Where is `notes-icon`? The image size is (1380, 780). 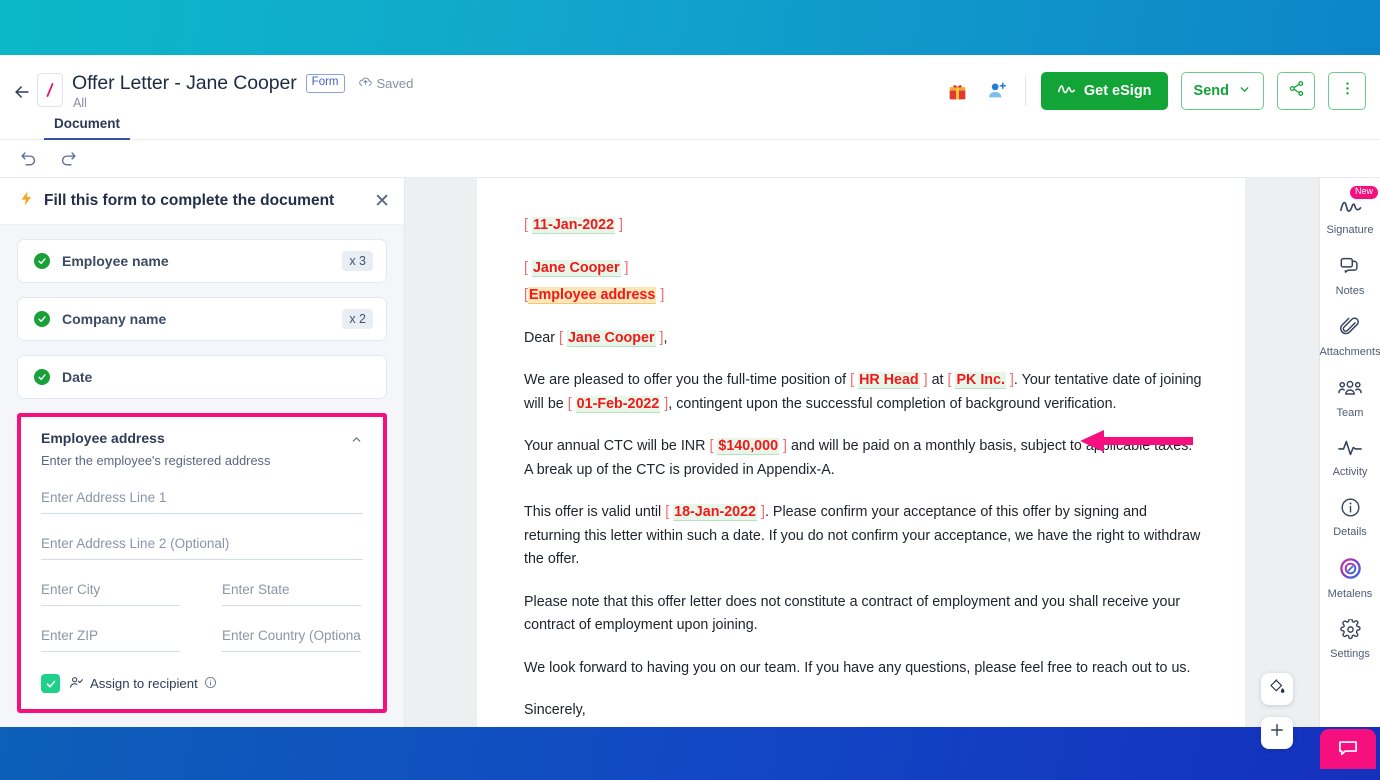
notes-icon is located at coordinates (1350, 268).